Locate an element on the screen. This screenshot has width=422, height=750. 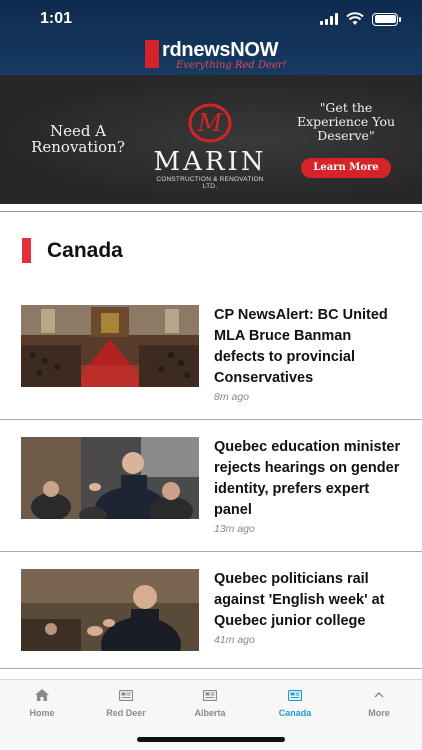
ad-brand: M MARIN CONSTRUCTION & RENOVATION LTD. is located at coordinates (210, 146).